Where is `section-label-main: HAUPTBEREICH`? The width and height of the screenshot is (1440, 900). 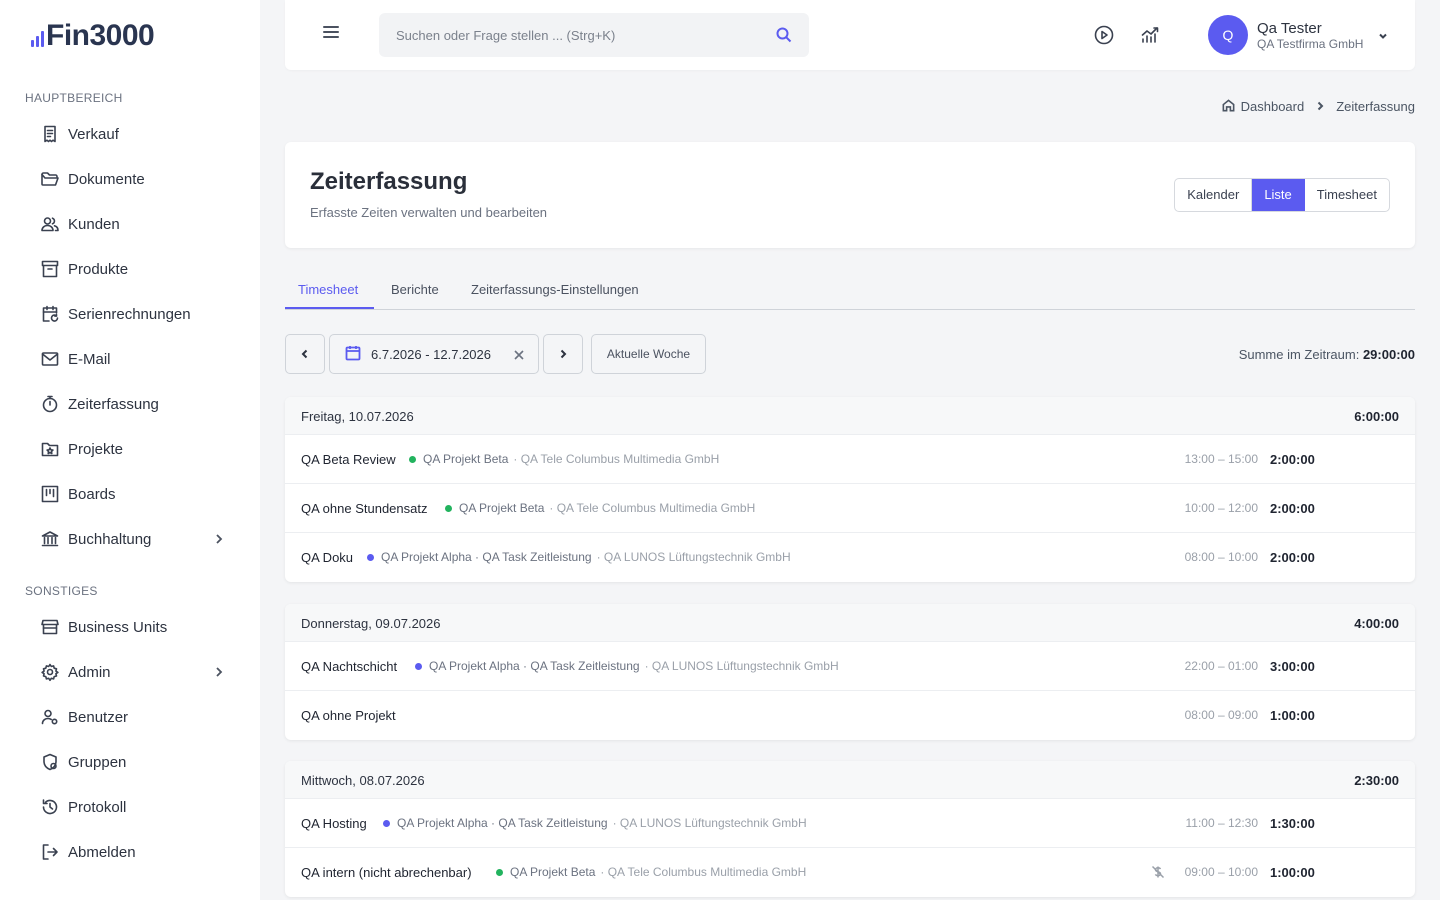 section-label-main: HAUPTBEREICH is located at coordinates (74, 98).